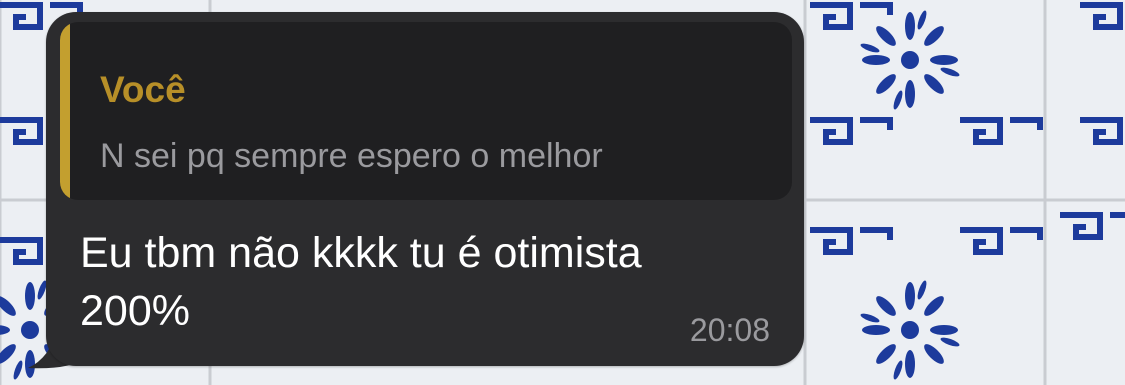 The width and height of the screenshot is (1125, 385). Describe the element at coordinates (143, 89) in the screenshot. I see `reply-quote-author: Você` at that location.